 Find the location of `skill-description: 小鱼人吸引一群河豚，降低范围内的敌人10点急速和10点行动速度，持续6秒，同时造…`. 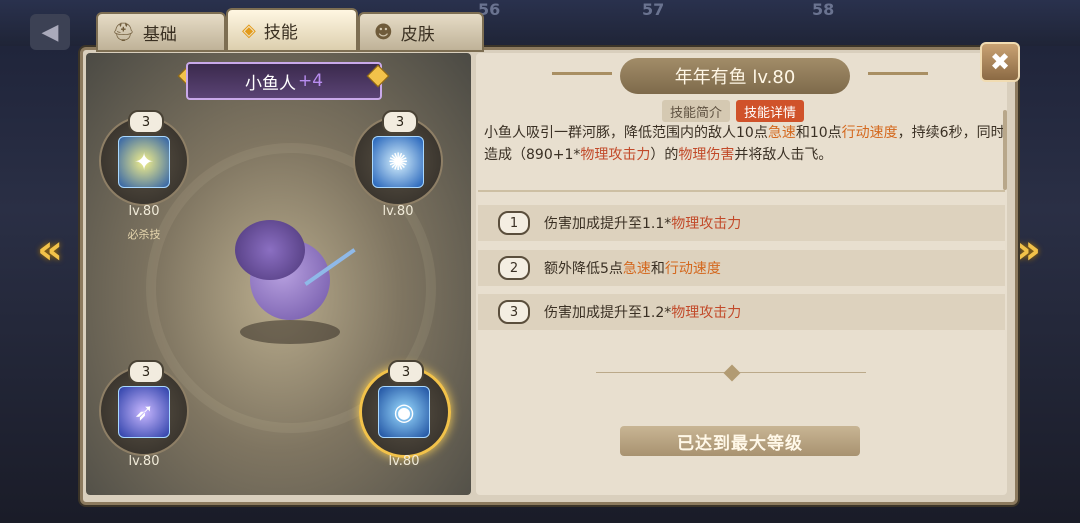

skill-description: 小鱼人吸引一群河豚，降低范围内的敌人10点急速和10点行动速度，持续6秒，同时造… is located at coordinates (744, 144).